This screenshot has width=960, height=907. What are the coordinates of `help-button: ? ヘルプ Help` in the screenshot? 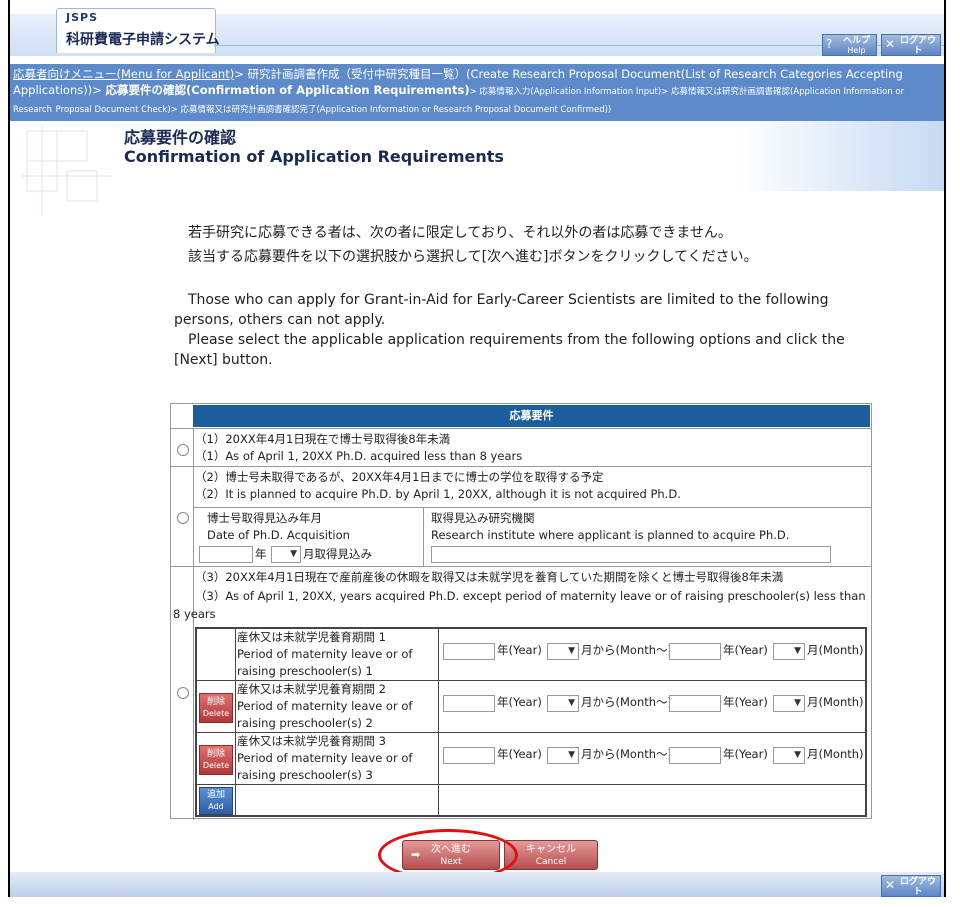 It's located at (849, 45).